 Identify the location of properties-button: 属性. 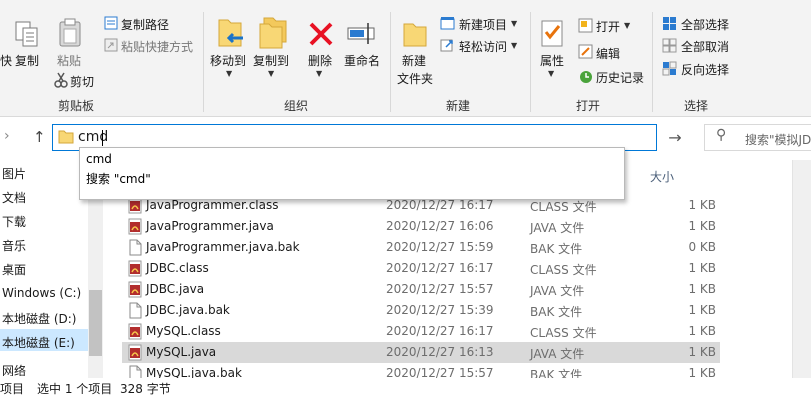
(552, 60).